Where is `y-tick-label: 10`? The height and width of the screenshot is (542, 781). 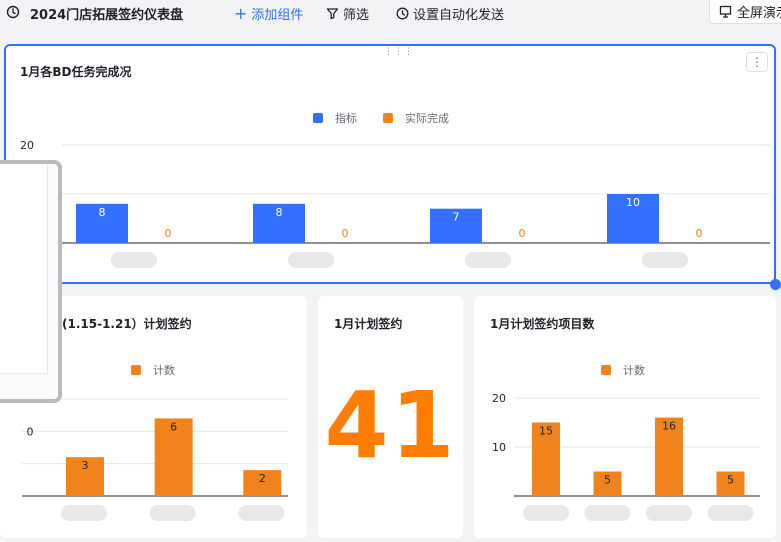 y-tick-label: 10 is located at coordinates (499, 447).